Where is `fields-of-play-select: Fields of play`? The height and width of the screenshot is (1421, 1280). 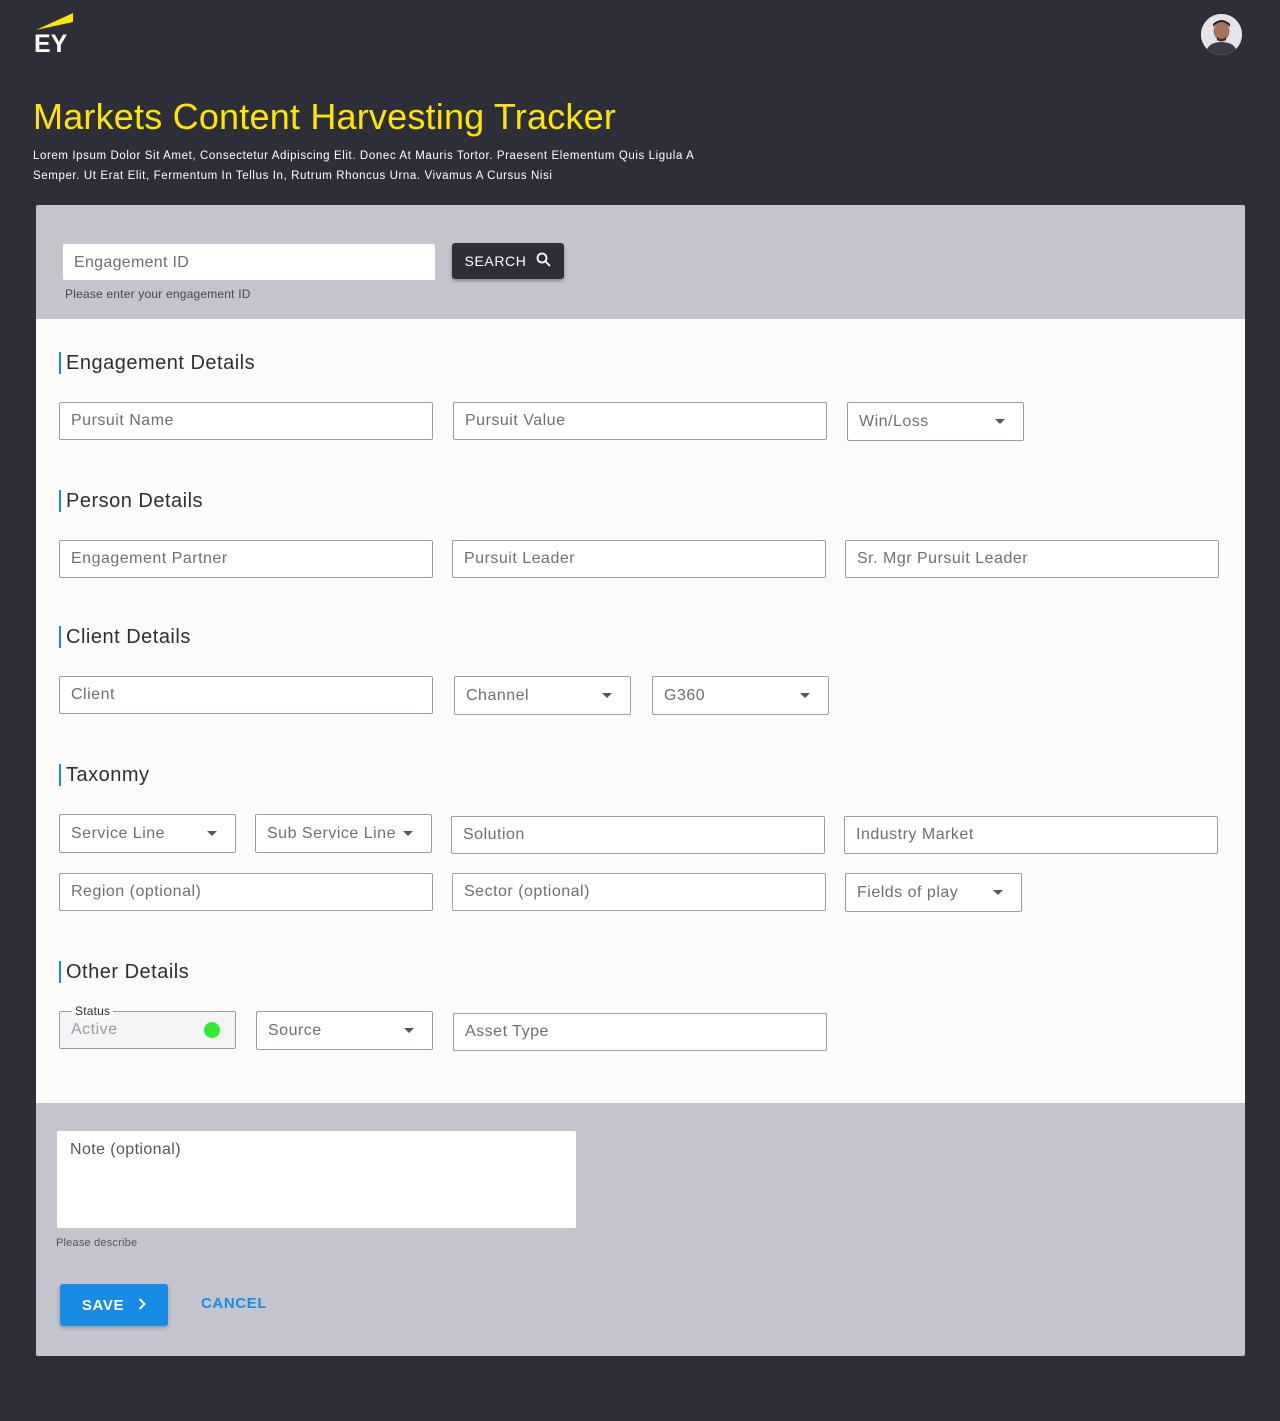 fields-of-play-select: Fields of play is located at coordinates (933, 892).